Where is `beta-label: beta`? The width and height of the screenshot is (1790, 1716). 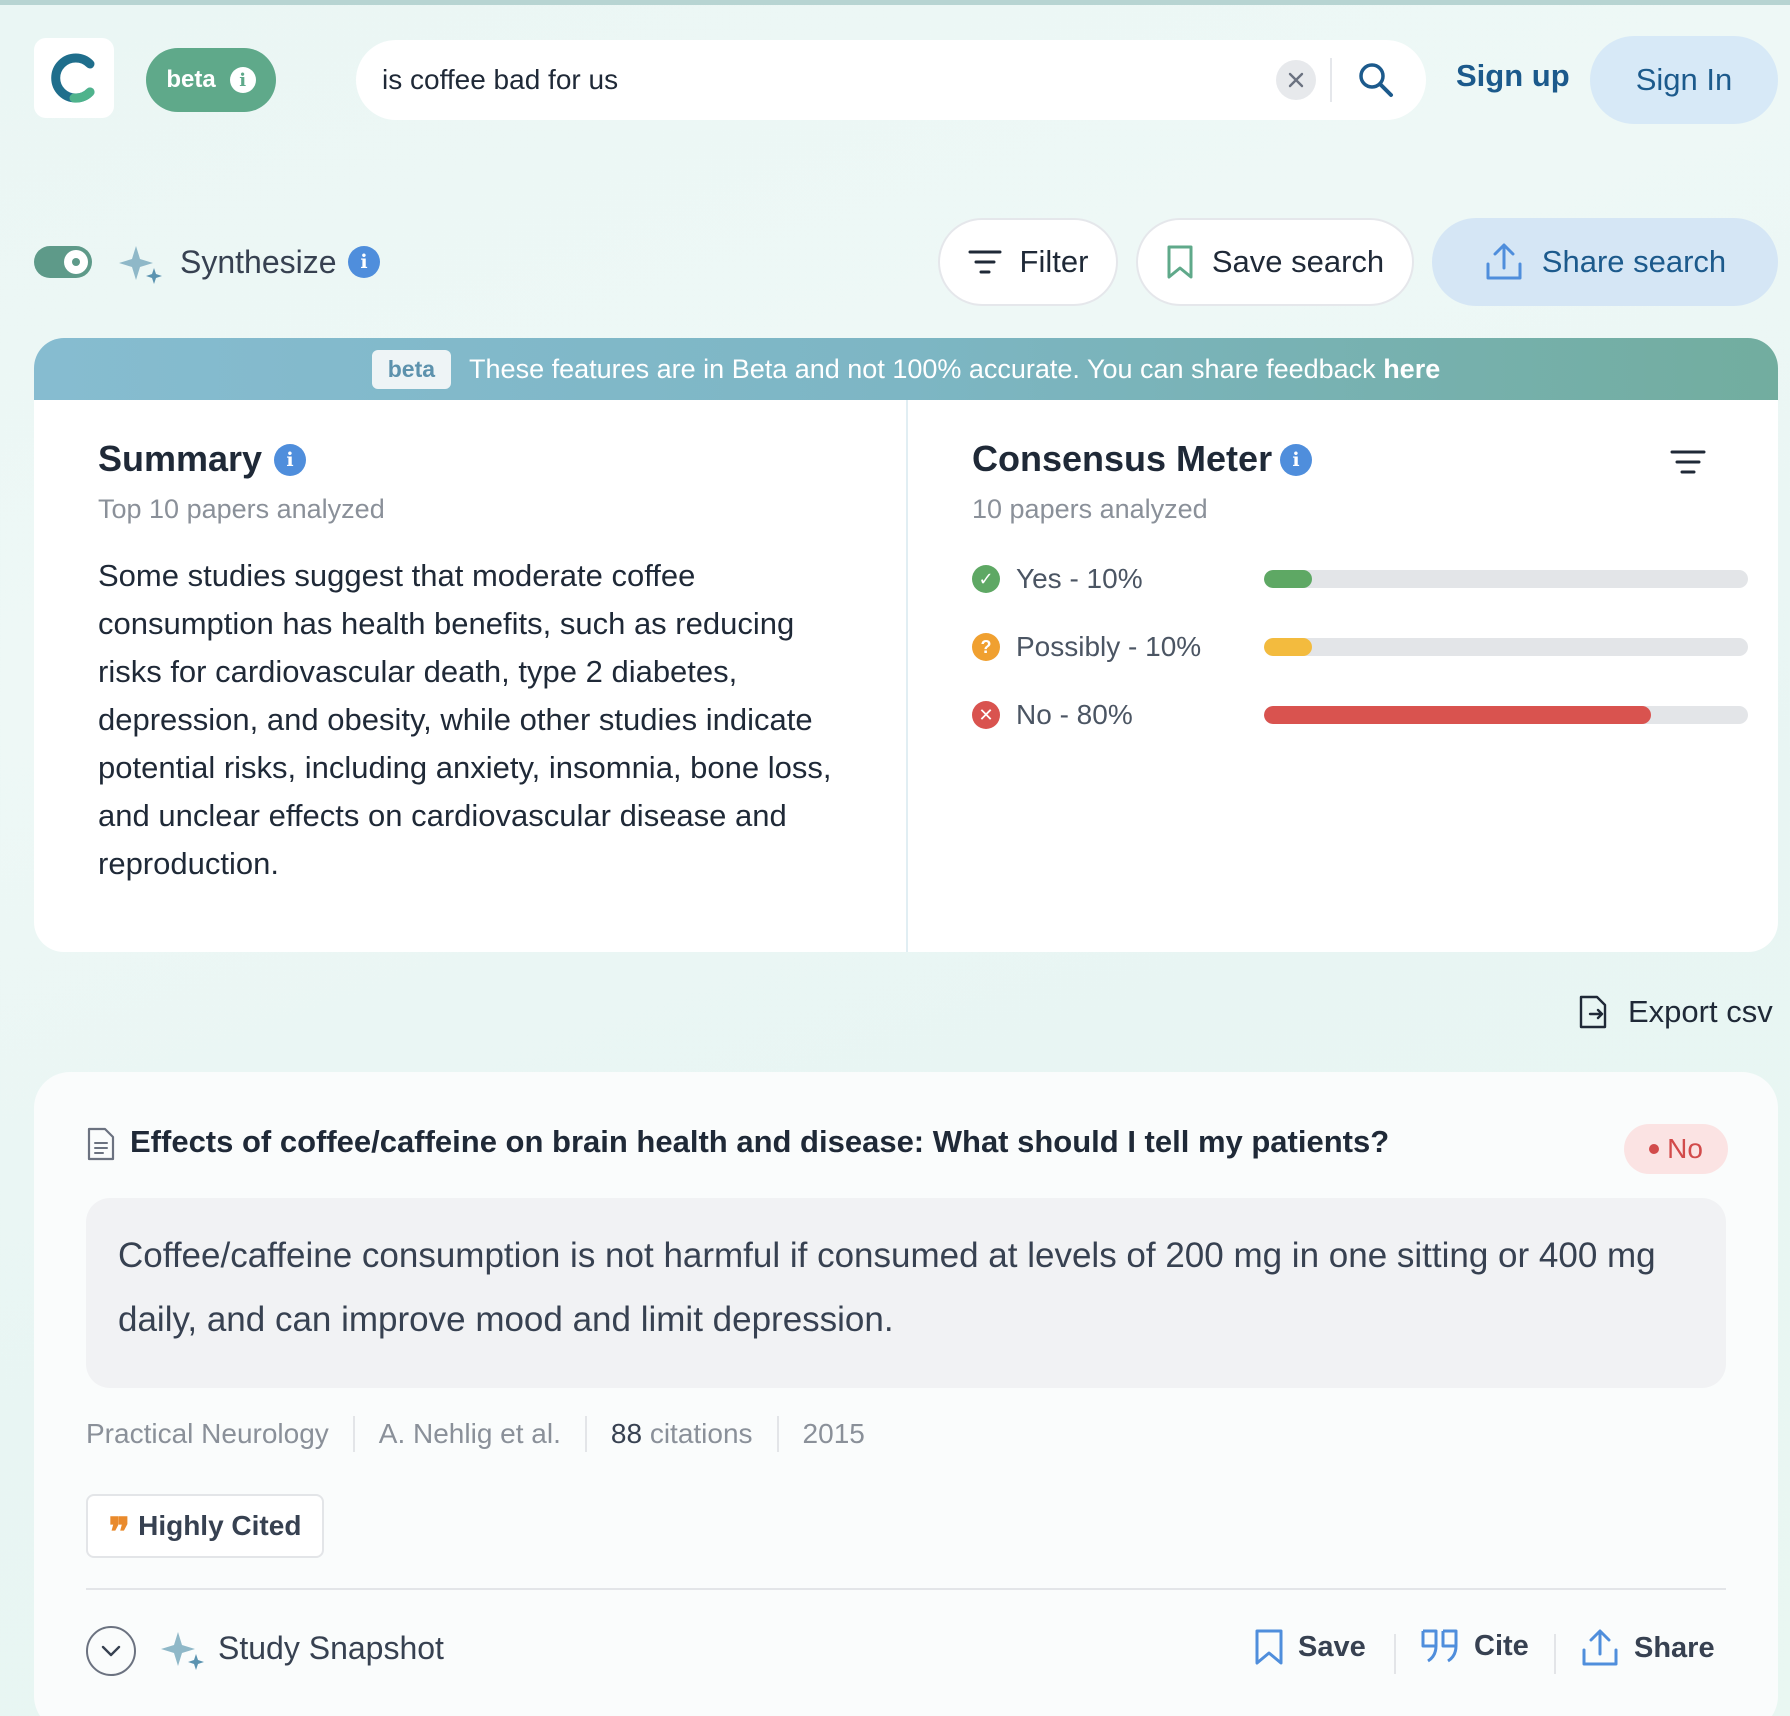
beta-label: beta is located at coordinates (191, 79).